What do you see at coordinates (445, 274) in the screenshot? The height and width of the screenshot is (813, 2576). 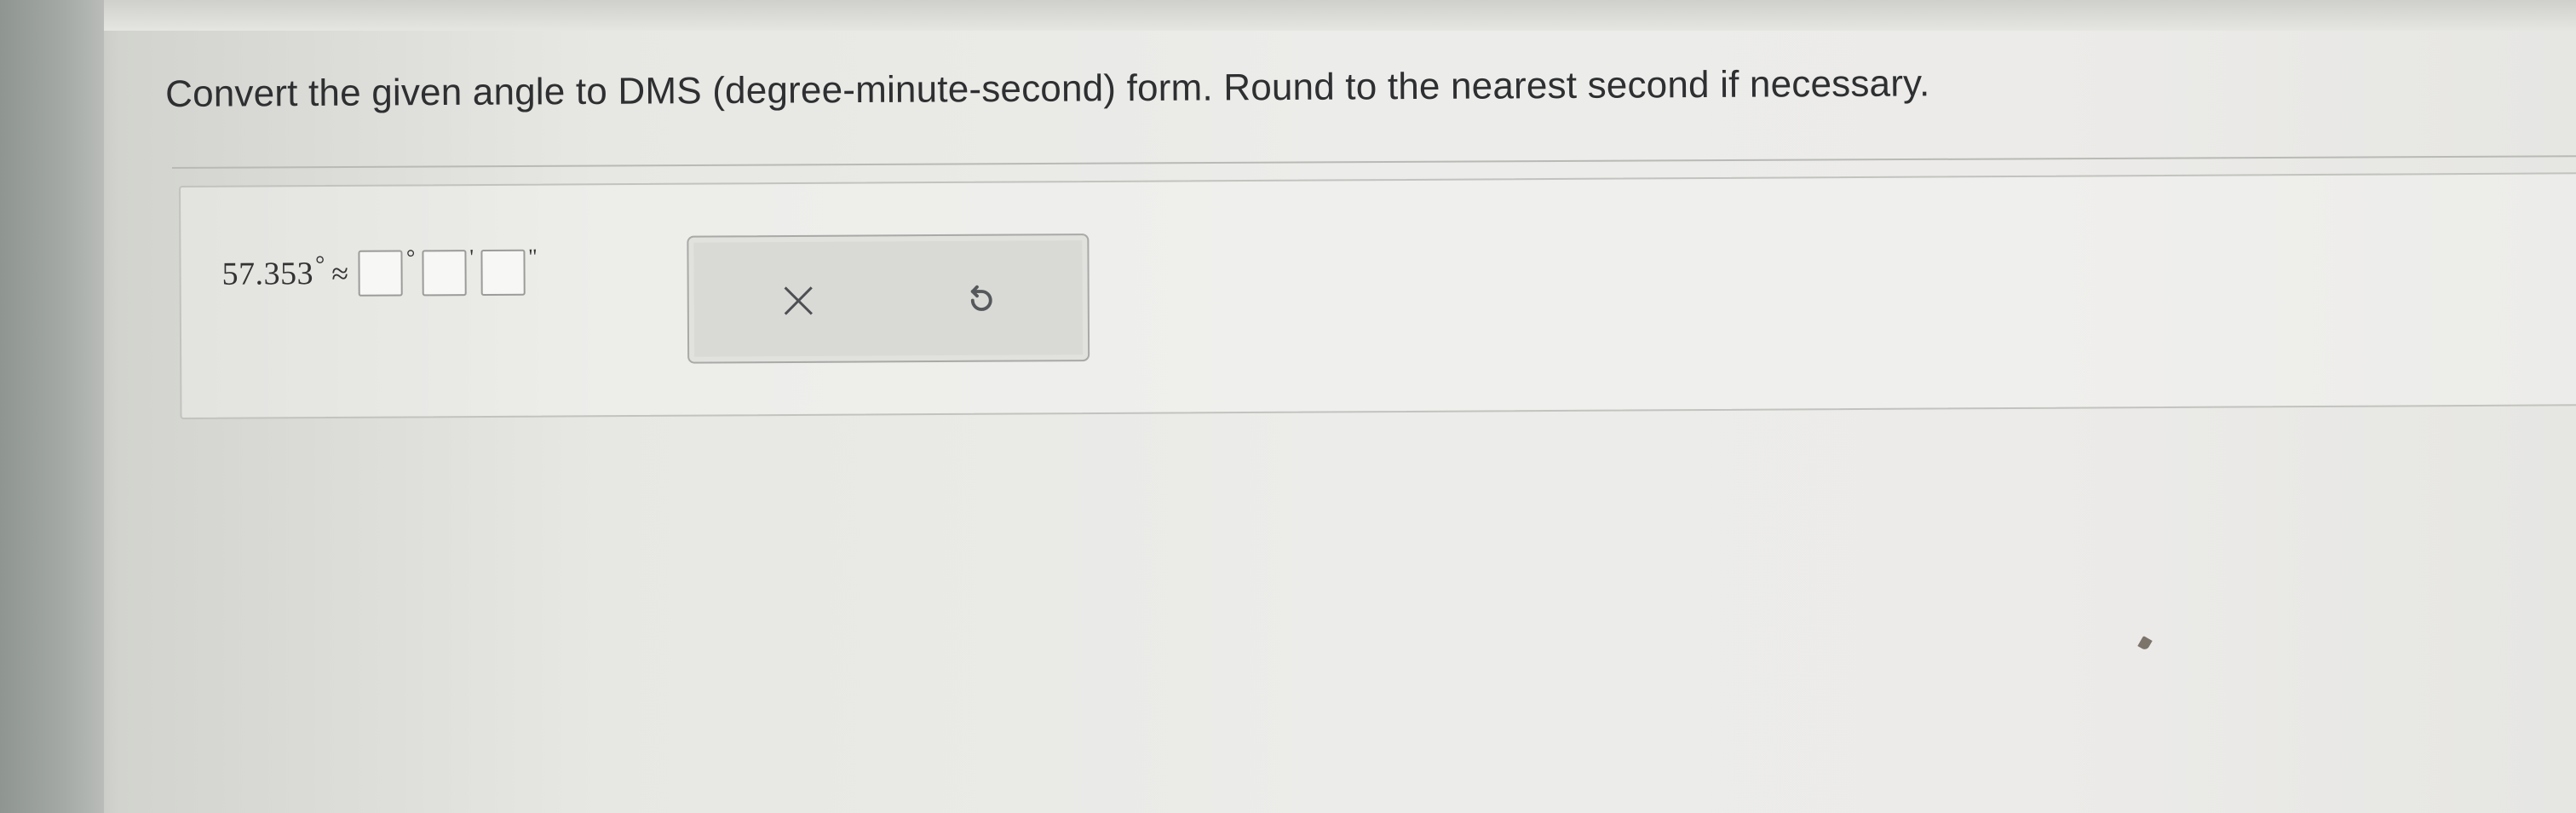 I see `minutes-input` at bounding box center [445, 274].